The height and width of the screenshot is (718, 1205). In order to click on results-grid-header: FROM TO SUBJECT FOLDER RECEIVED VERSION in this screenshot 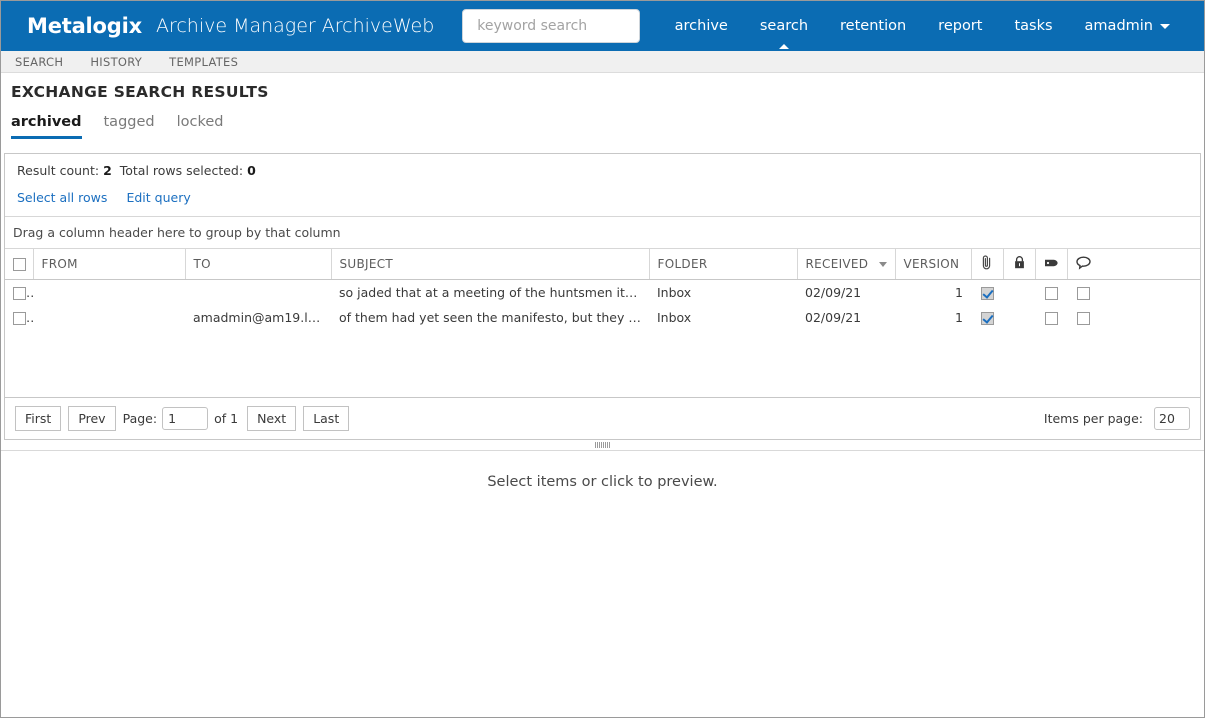, I will do `click(602, 264)`.